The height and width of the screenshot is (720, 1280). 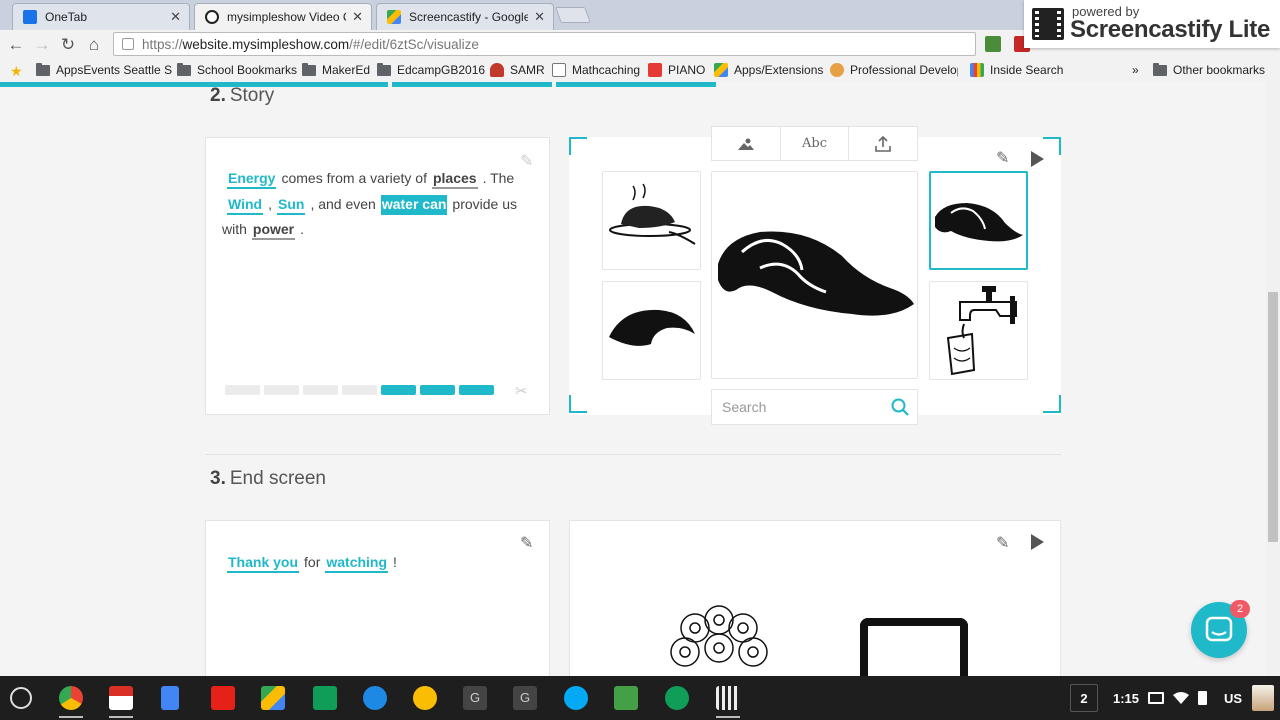 I want to click on page-scrollbar, so click(x=1273, y=379).